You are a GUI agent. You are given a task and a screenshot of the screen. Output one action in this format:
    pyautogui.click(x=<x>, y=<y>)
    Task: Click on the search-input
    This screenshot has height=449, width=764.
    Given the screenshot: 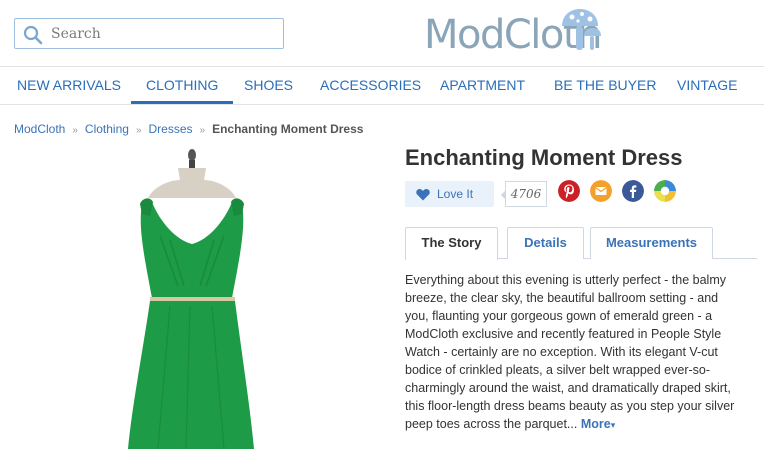 What is the action you would take?
    pyautogui.click(x=163, y=34)
    